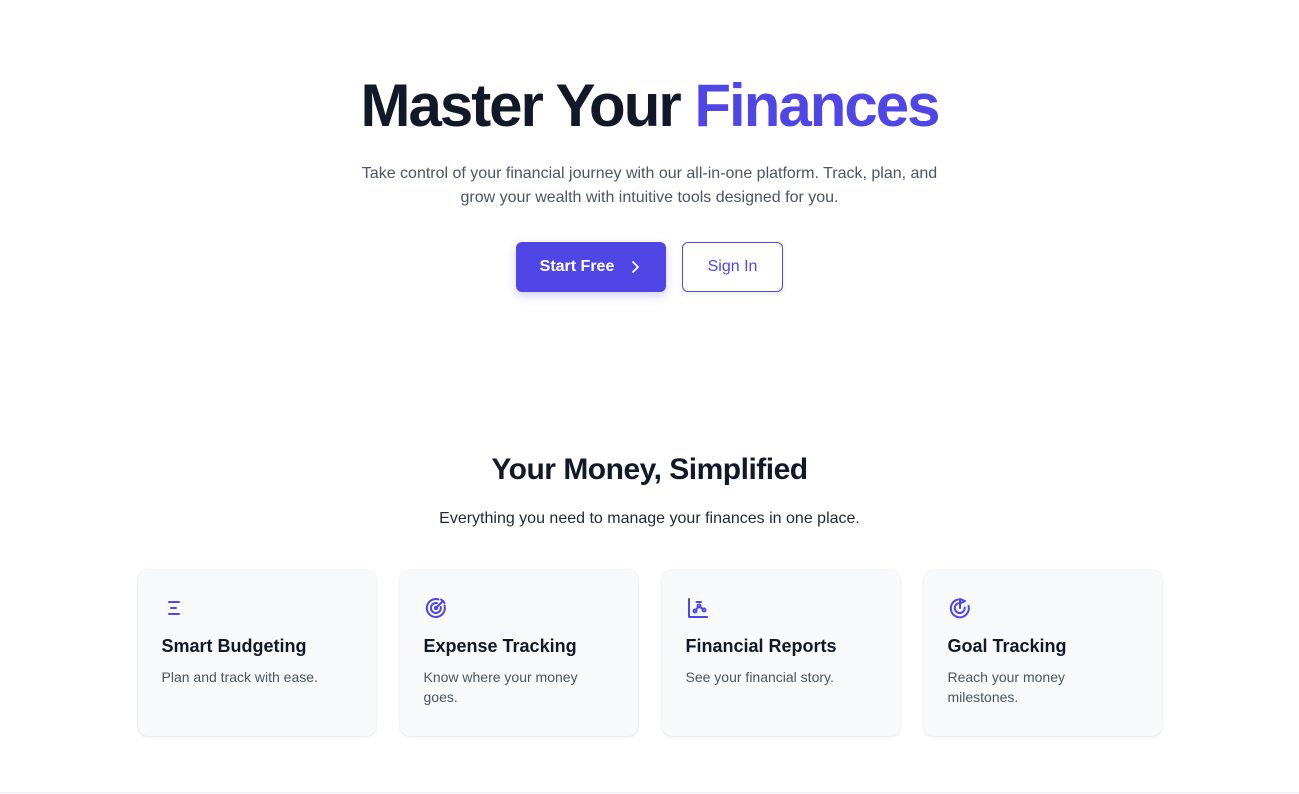 This screenshot has width=1299, height=794. I want to click on goal-icon, so click(960, 608).